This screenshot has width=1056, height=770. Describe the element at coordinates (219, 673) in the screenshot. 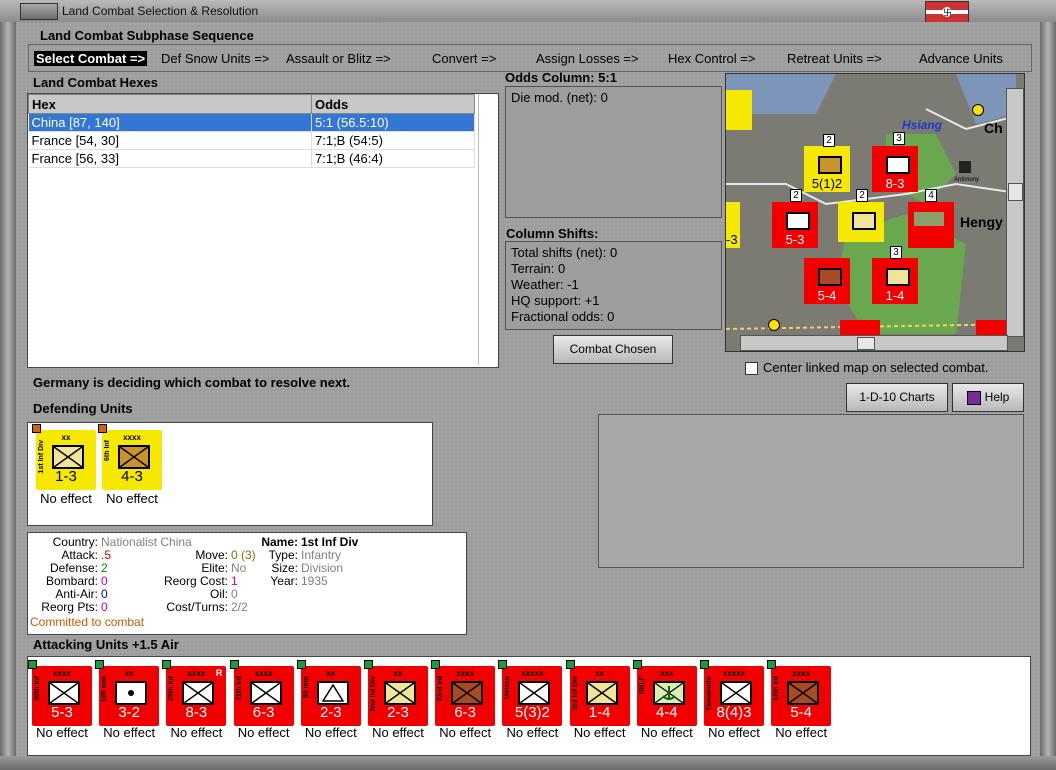

I see `reserve-marker: R` at that location.